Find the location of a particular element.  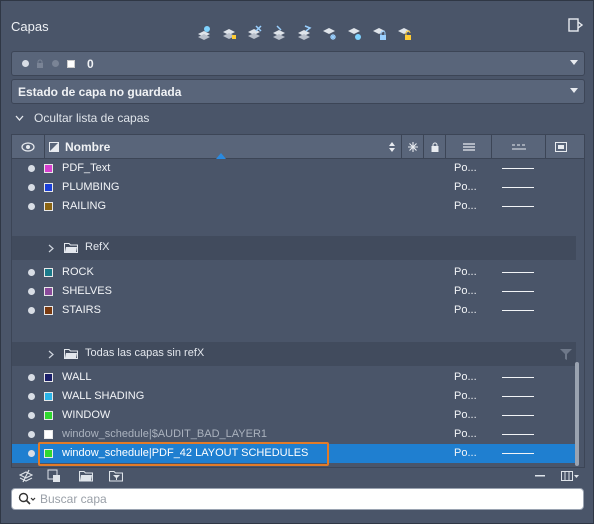

column-name-label: Nombre is located at coordinates (88, 147).